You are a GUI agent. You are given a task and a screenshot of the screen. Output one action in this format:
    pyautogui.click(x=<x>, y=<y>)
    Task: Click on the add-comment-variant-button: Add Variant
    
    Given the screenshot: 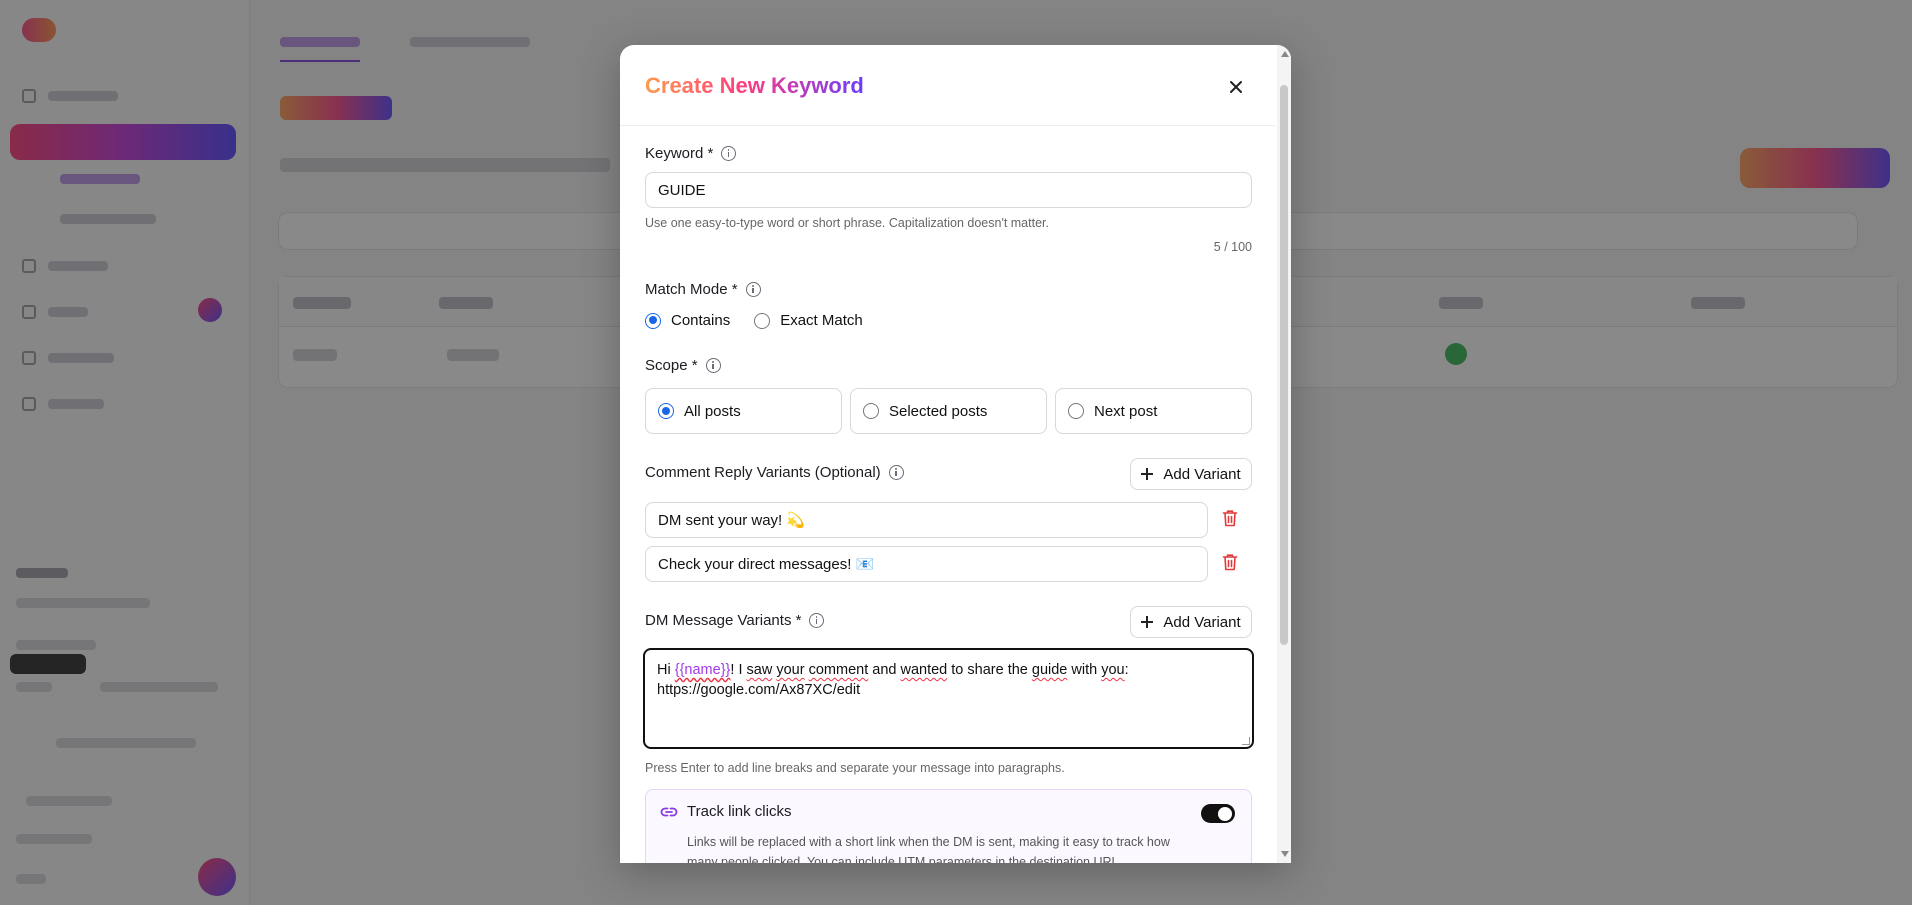 What is the action you would take?
    pyautogui.click(x=1191, y=474)
    